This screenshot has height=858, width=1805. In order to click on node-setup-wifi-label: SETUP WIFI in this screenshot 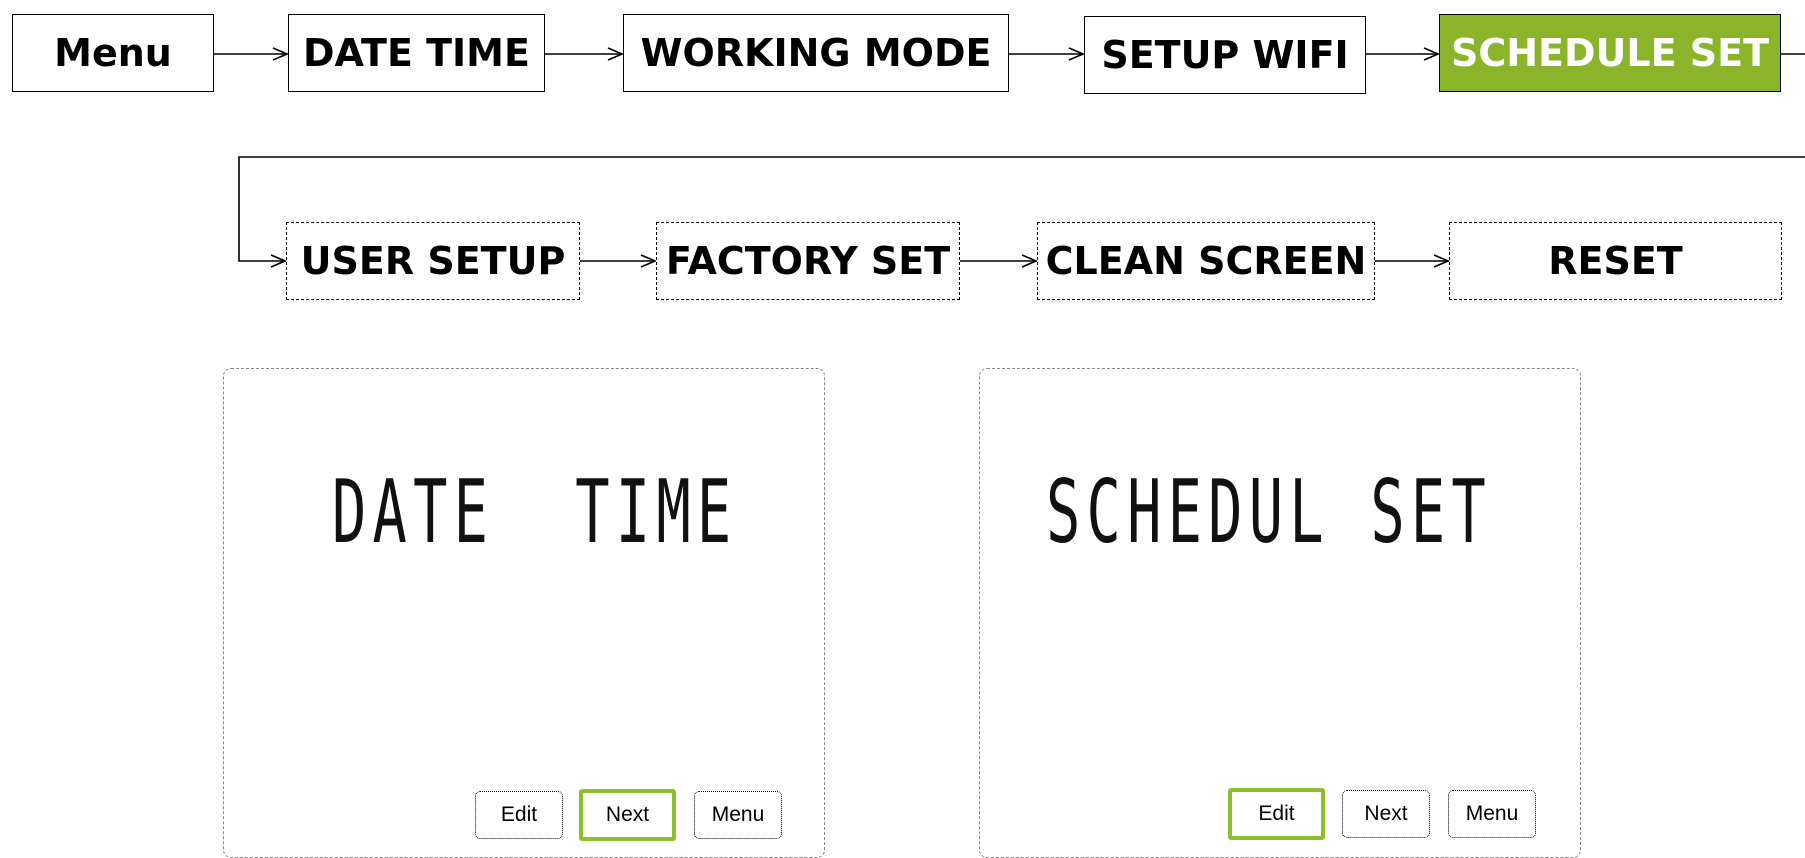, I will do `click(1225, 55)`.